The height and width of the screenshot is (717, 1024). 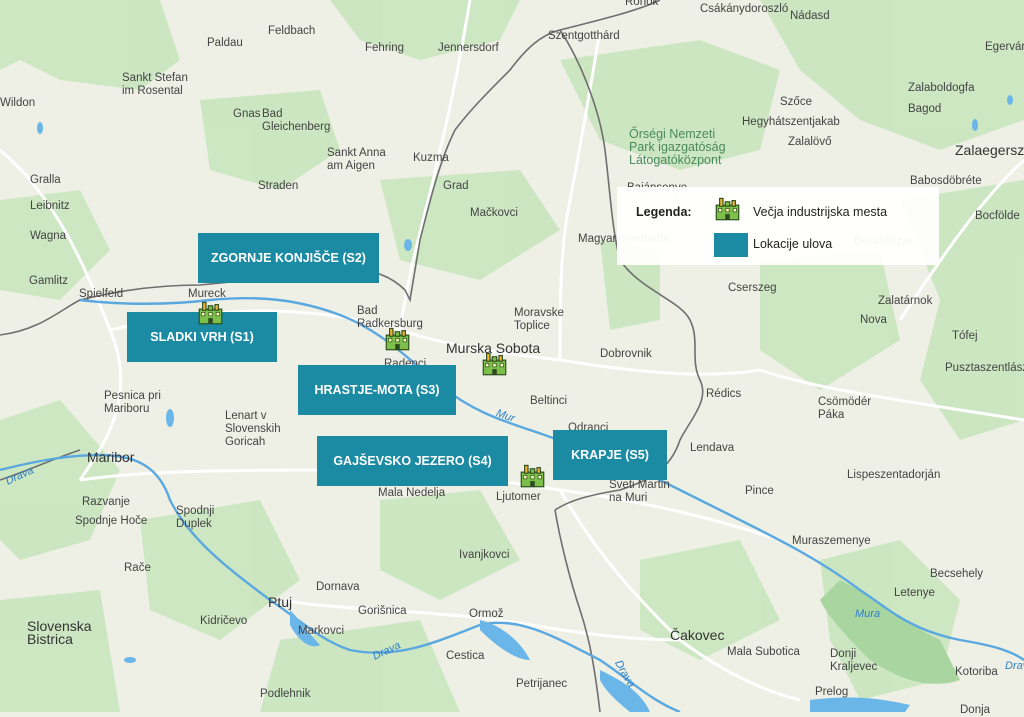 I want to click on place-label: Gralla, so click(x=45, y=180).